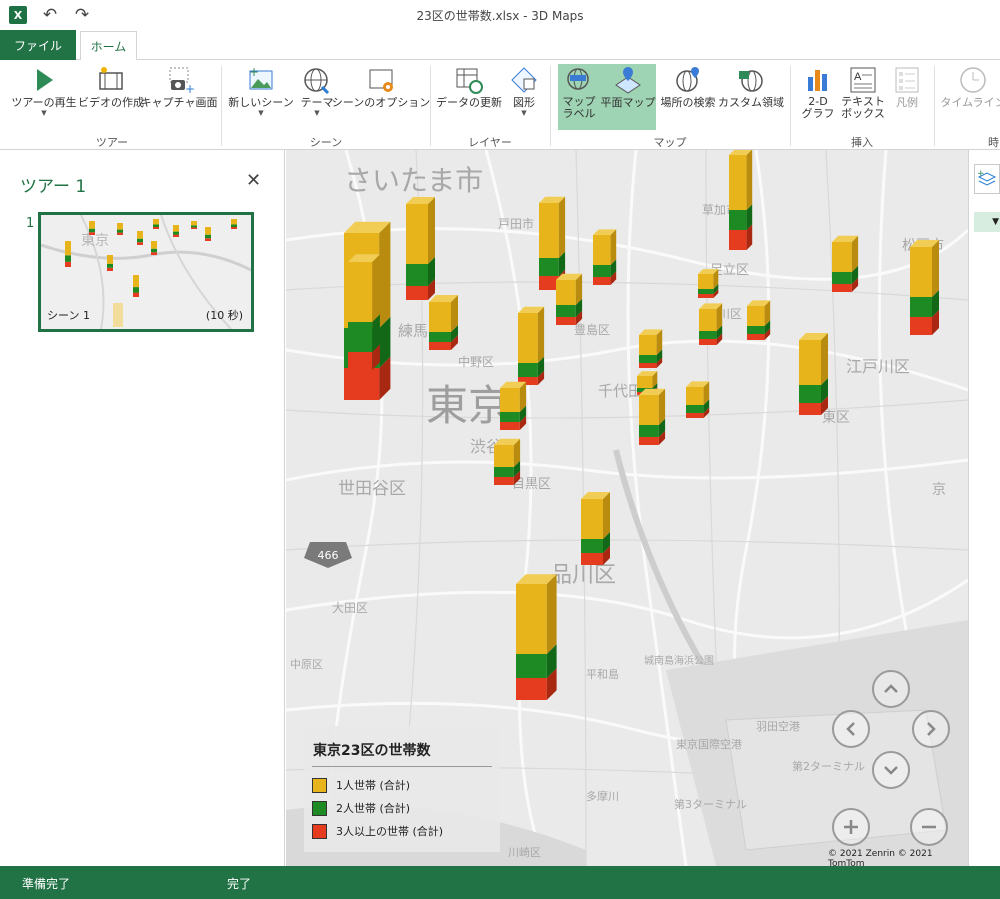 The image size is (1000, 899). I want to click on refresh-data-icon, so click(469, 80).